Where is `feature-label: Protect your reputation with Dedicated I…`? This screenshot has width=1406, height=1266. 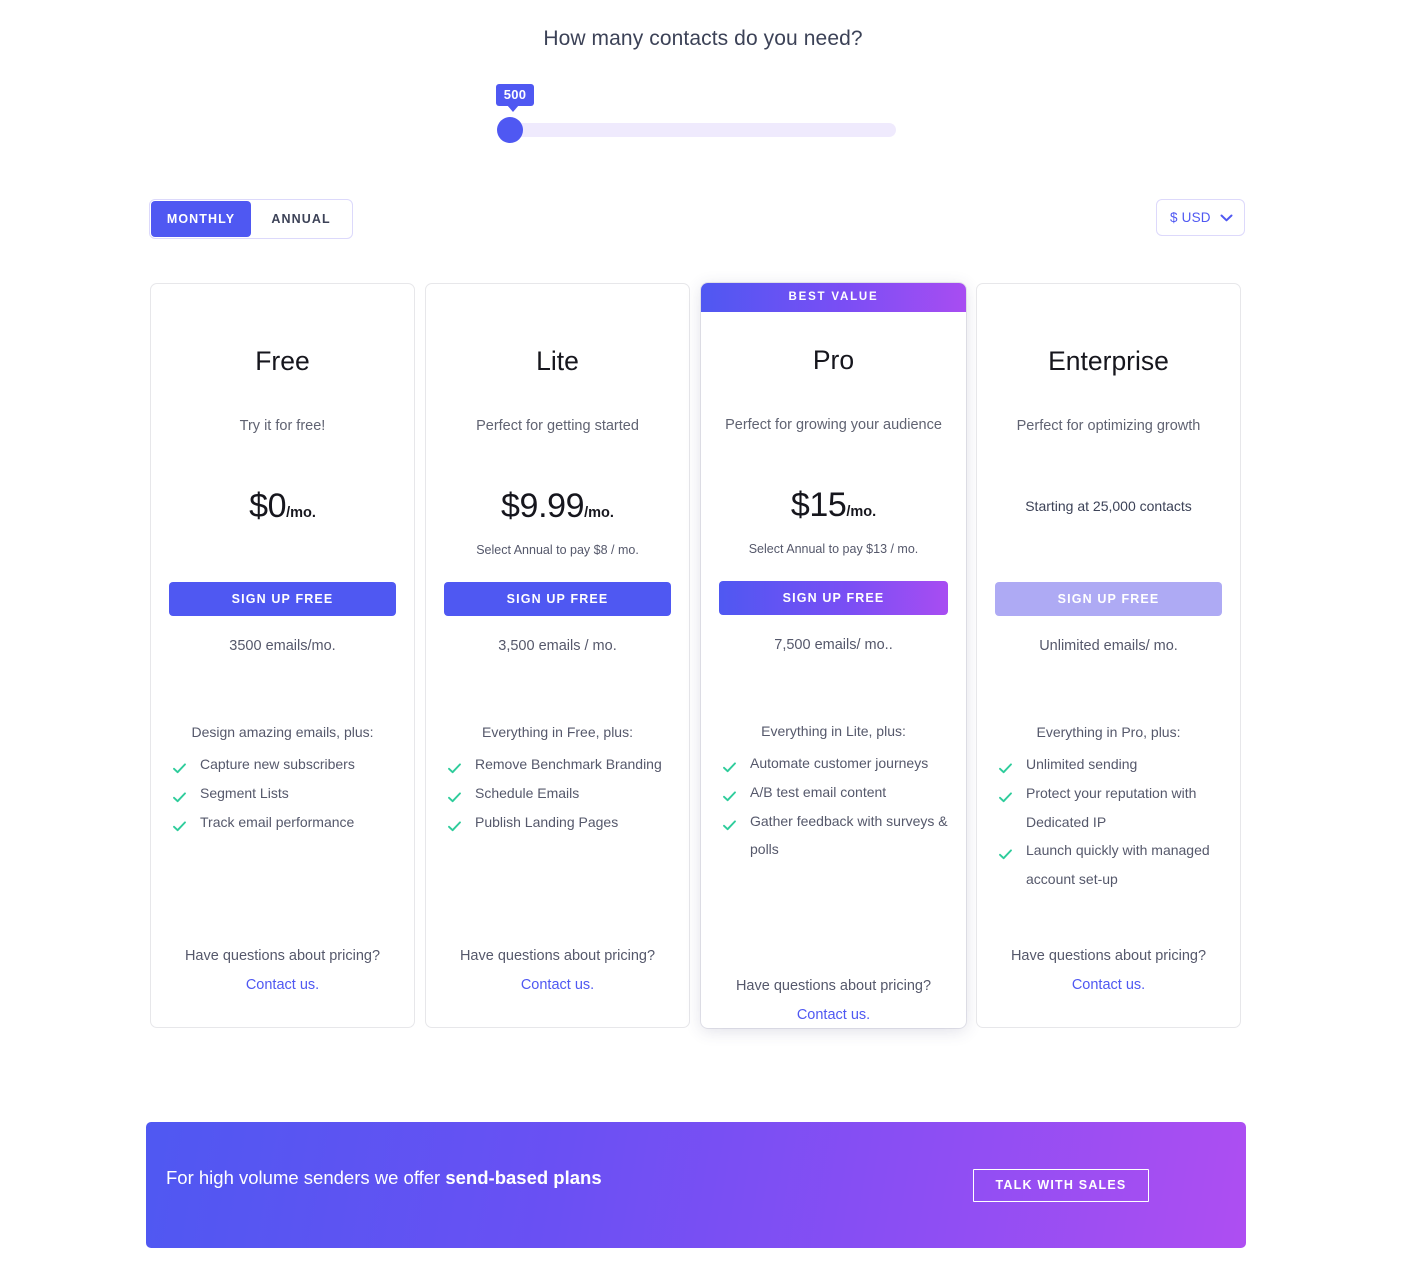
feature-label: Protect your reputation with Dedicated I… is located at coordinates (1111, 807).